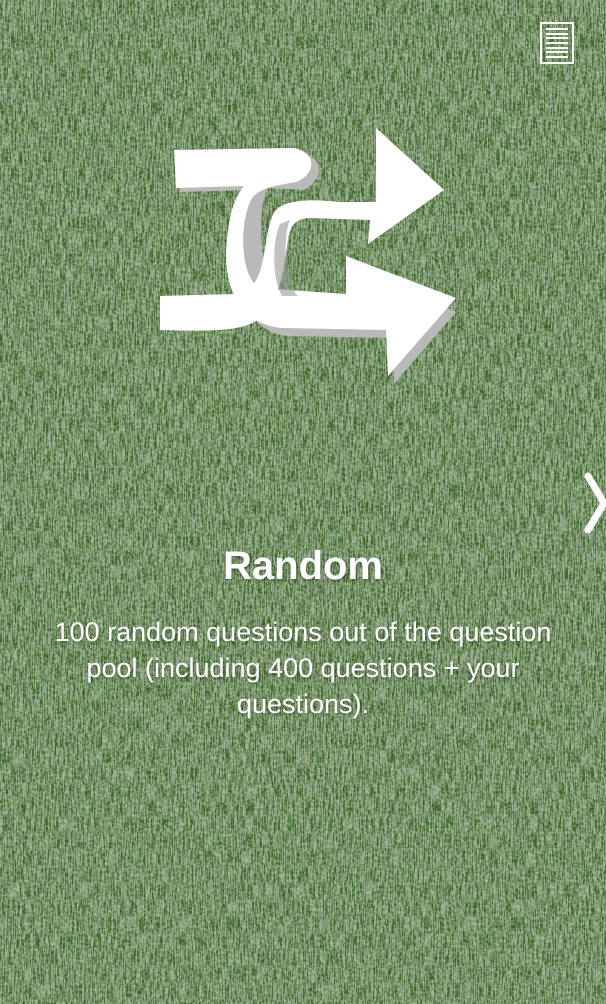  I want to click on mode-title: Random, so click(303, 566).